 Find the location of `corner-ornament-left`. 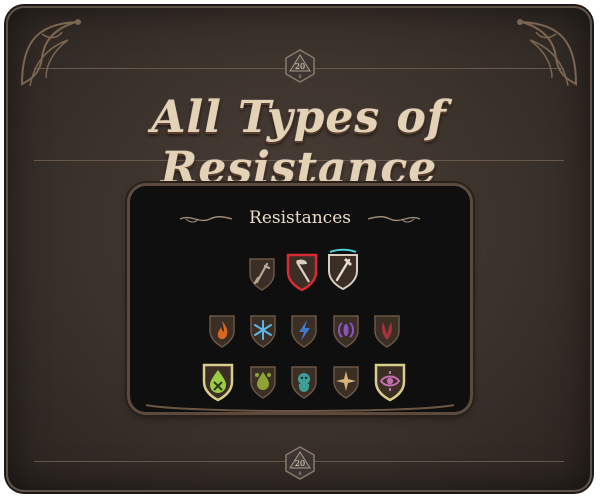

corner-ornament-left is located at coordinates (50, 53).